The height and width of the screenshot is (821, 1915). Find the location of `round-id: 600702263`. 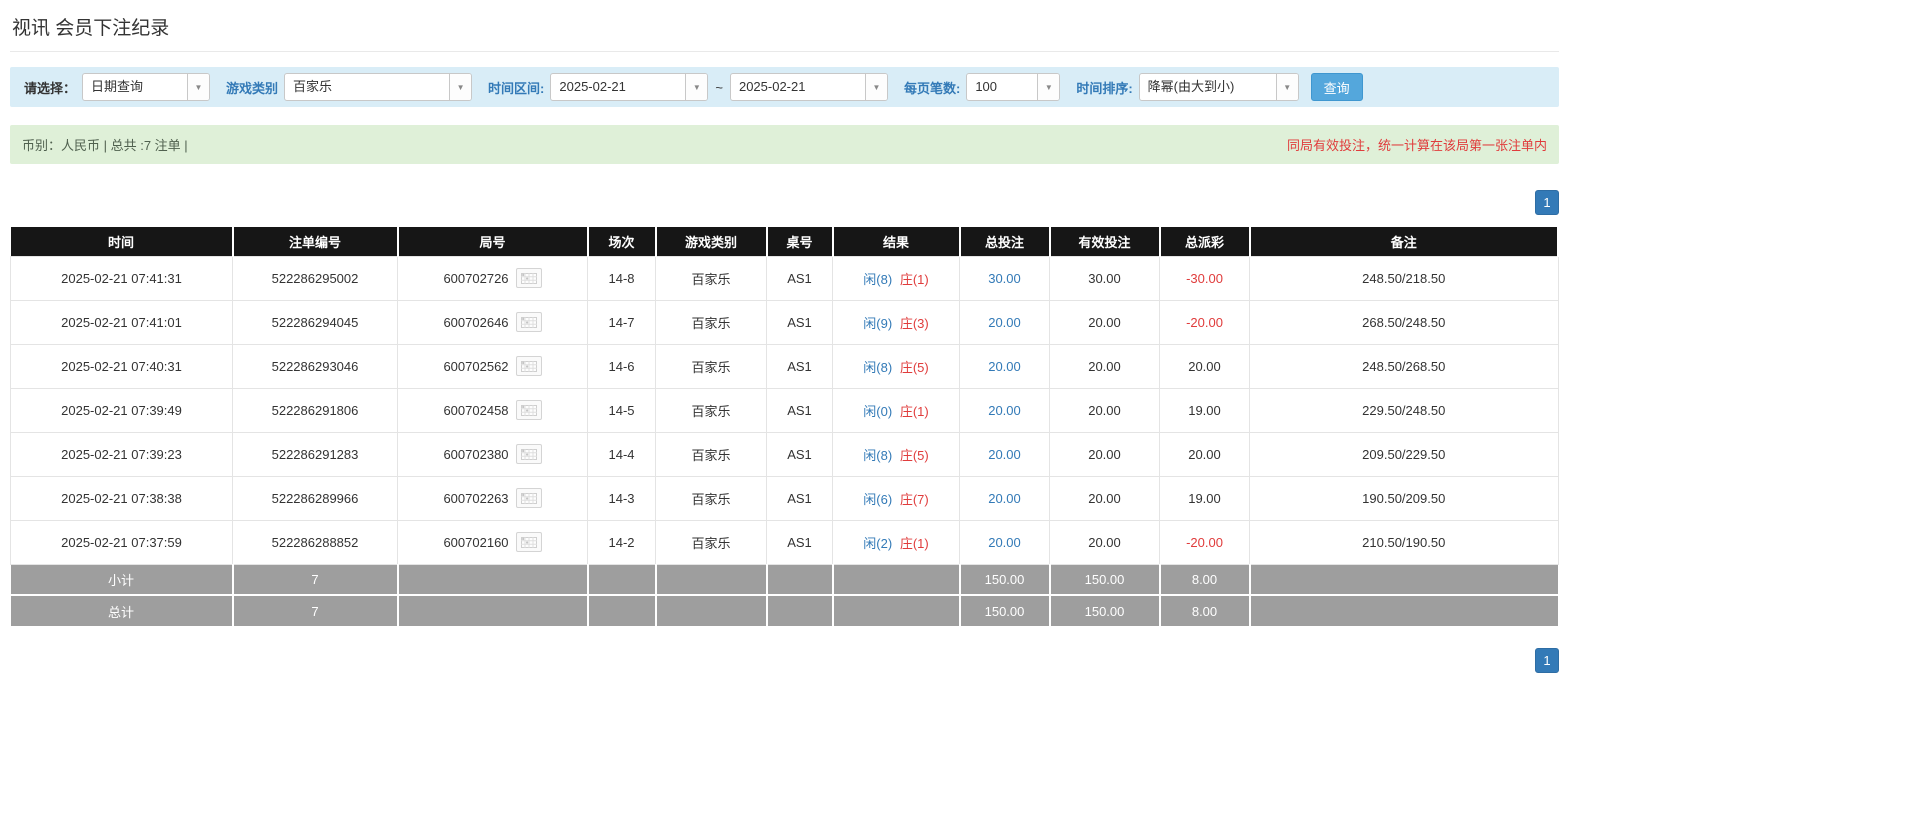

round-id: 600702263 is located at coordinates (476, 498).